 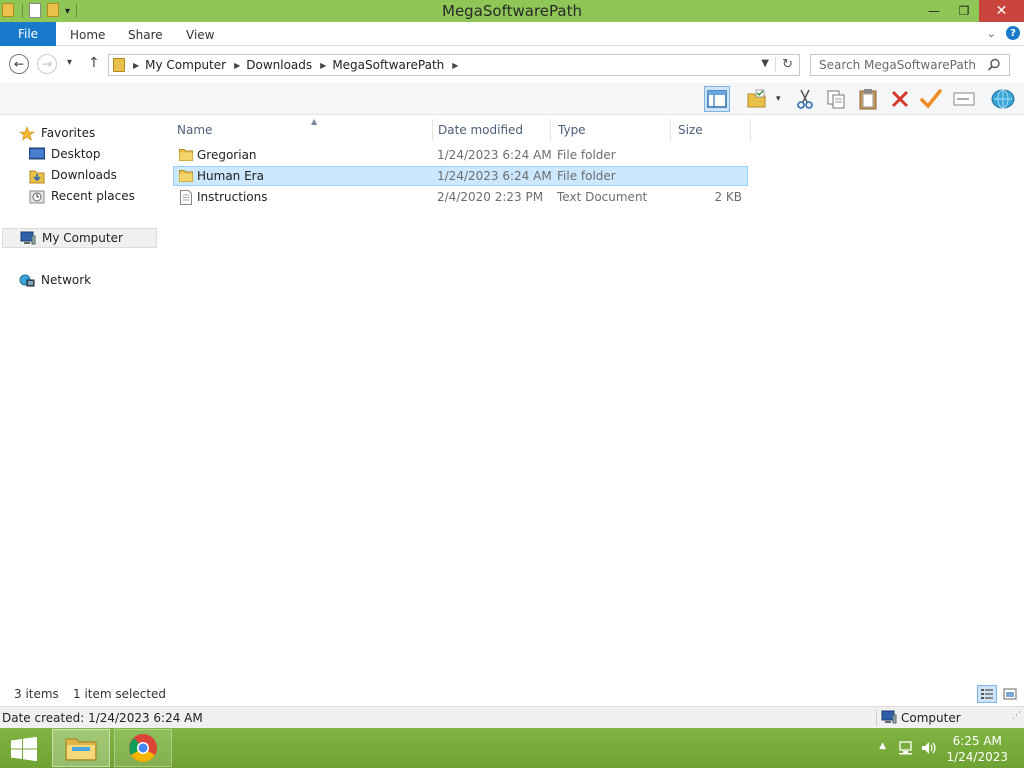 I want to click on computer-icon, so click(x=28, y=238).